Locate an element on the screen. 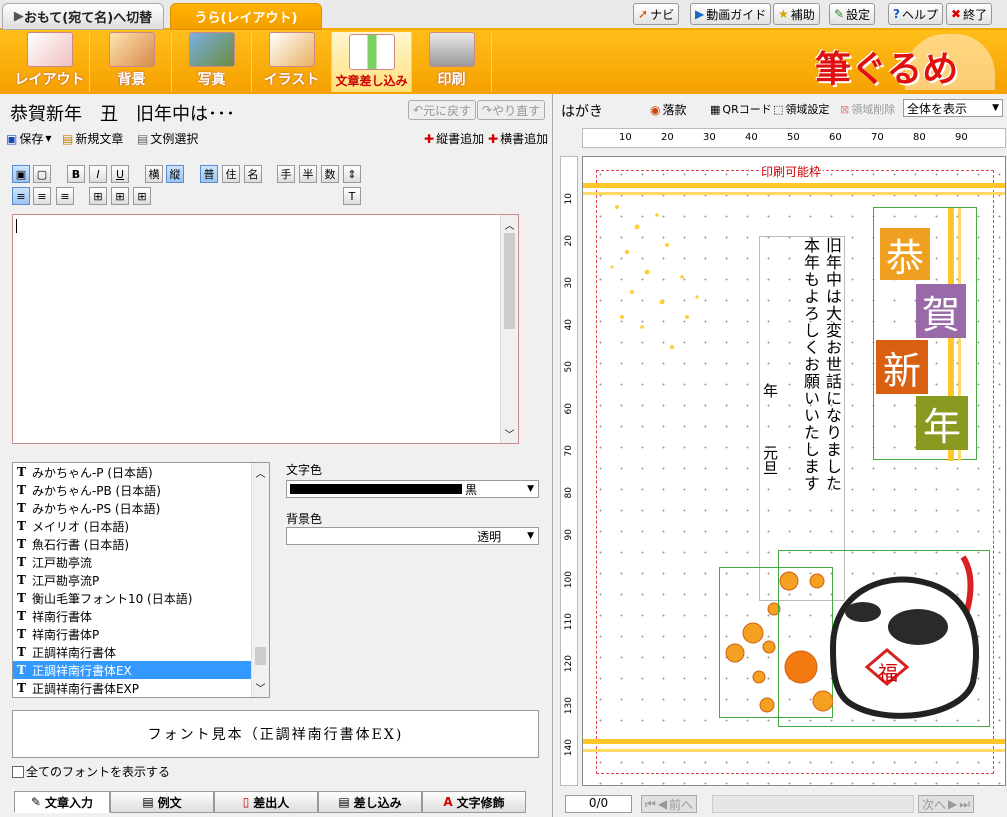 The image size is (1007, 817). normal-mode-button: 普 is located at coordinates (209, 174).